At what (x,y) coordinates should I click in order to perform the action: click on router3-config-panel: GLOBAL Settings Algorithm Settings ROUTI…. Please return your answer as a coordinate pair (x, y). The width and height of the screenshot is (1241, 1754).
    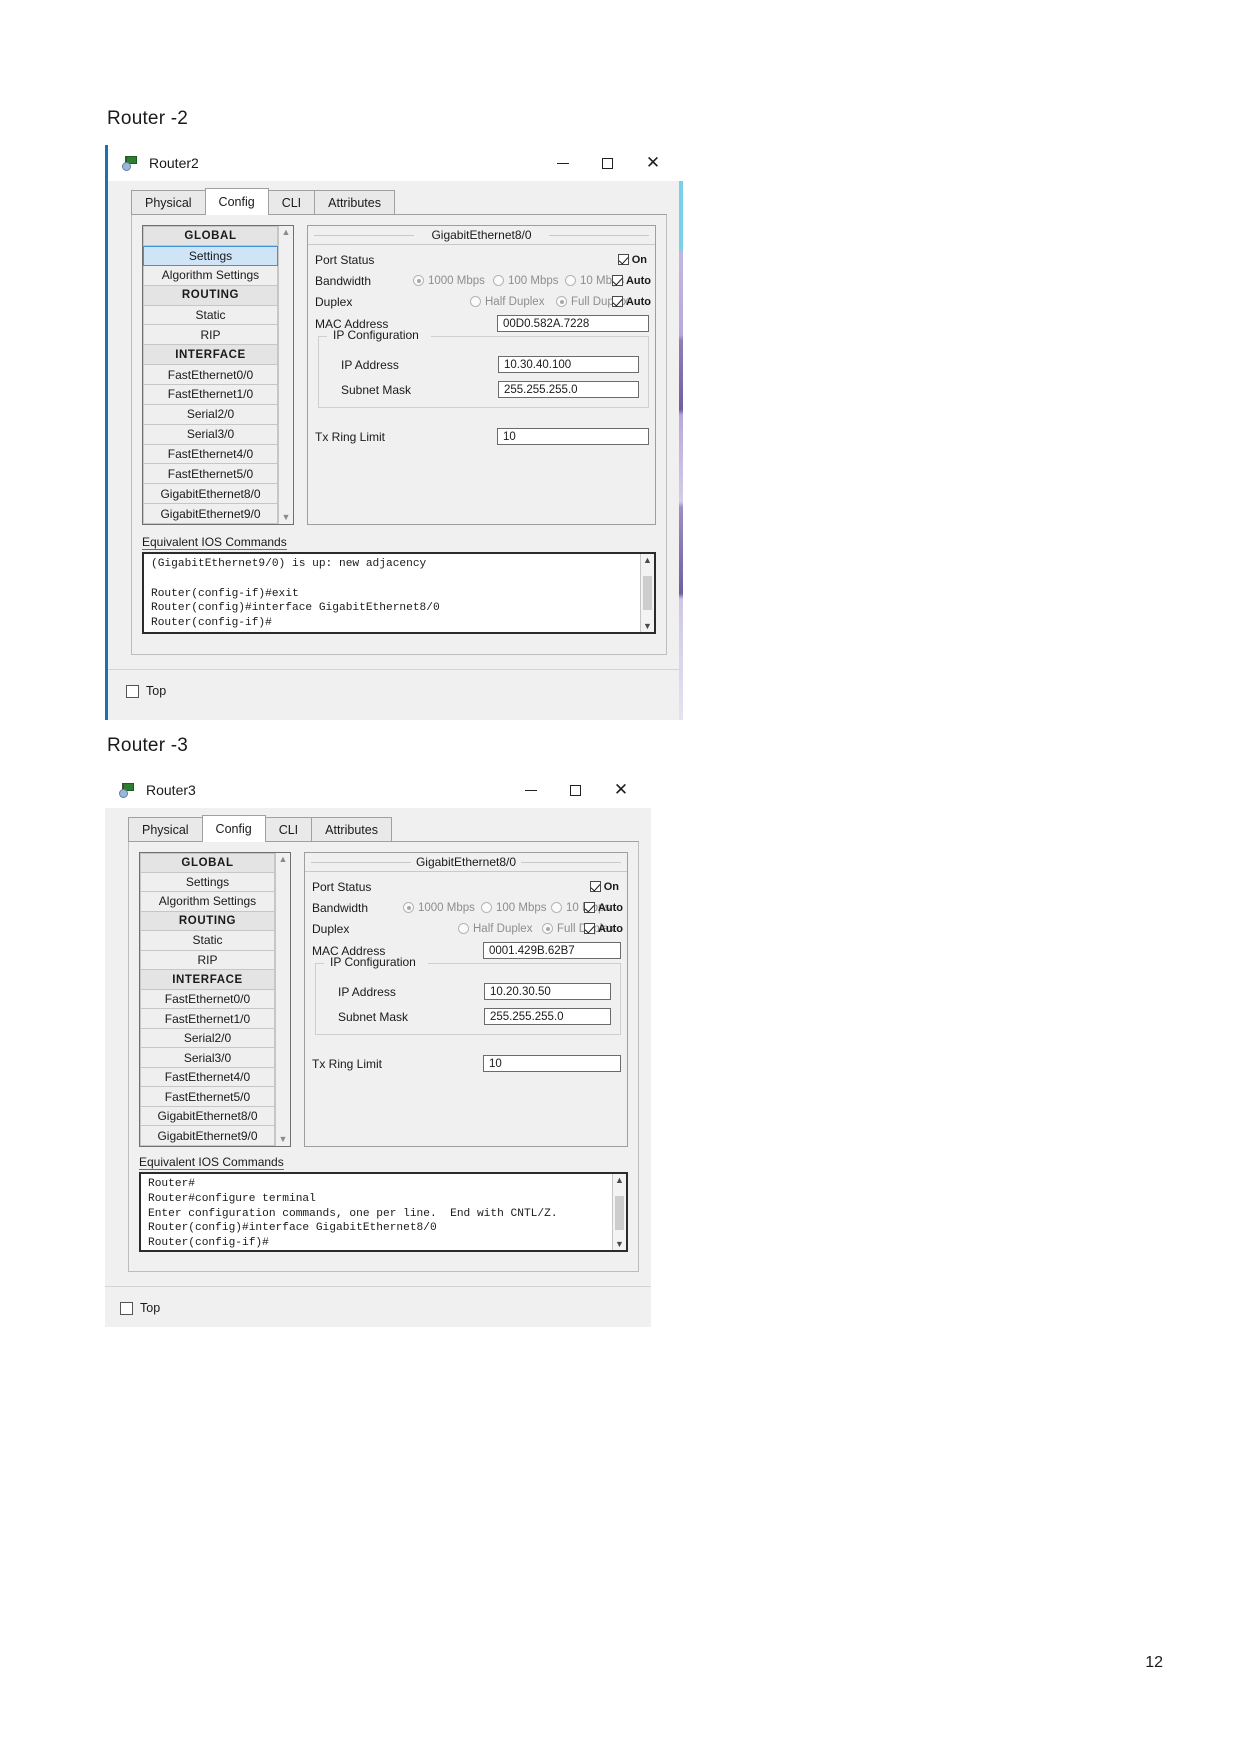
    Looking at the image, I should click on (383, 1057).